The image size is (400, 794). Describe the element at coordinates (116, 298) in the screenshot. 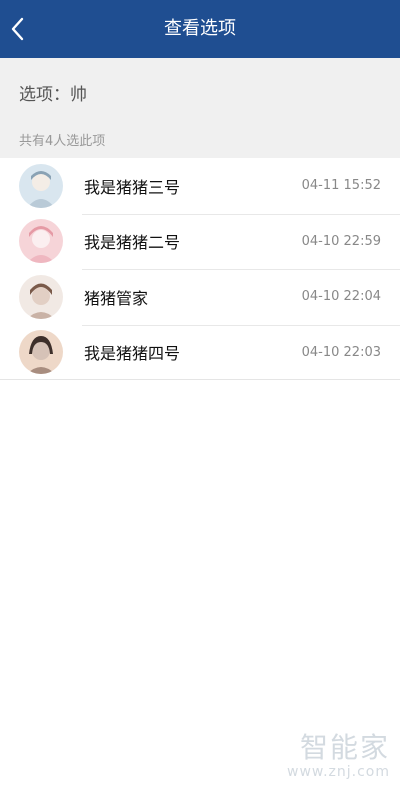

I see `voter-name: 猪猪管家` at that location.